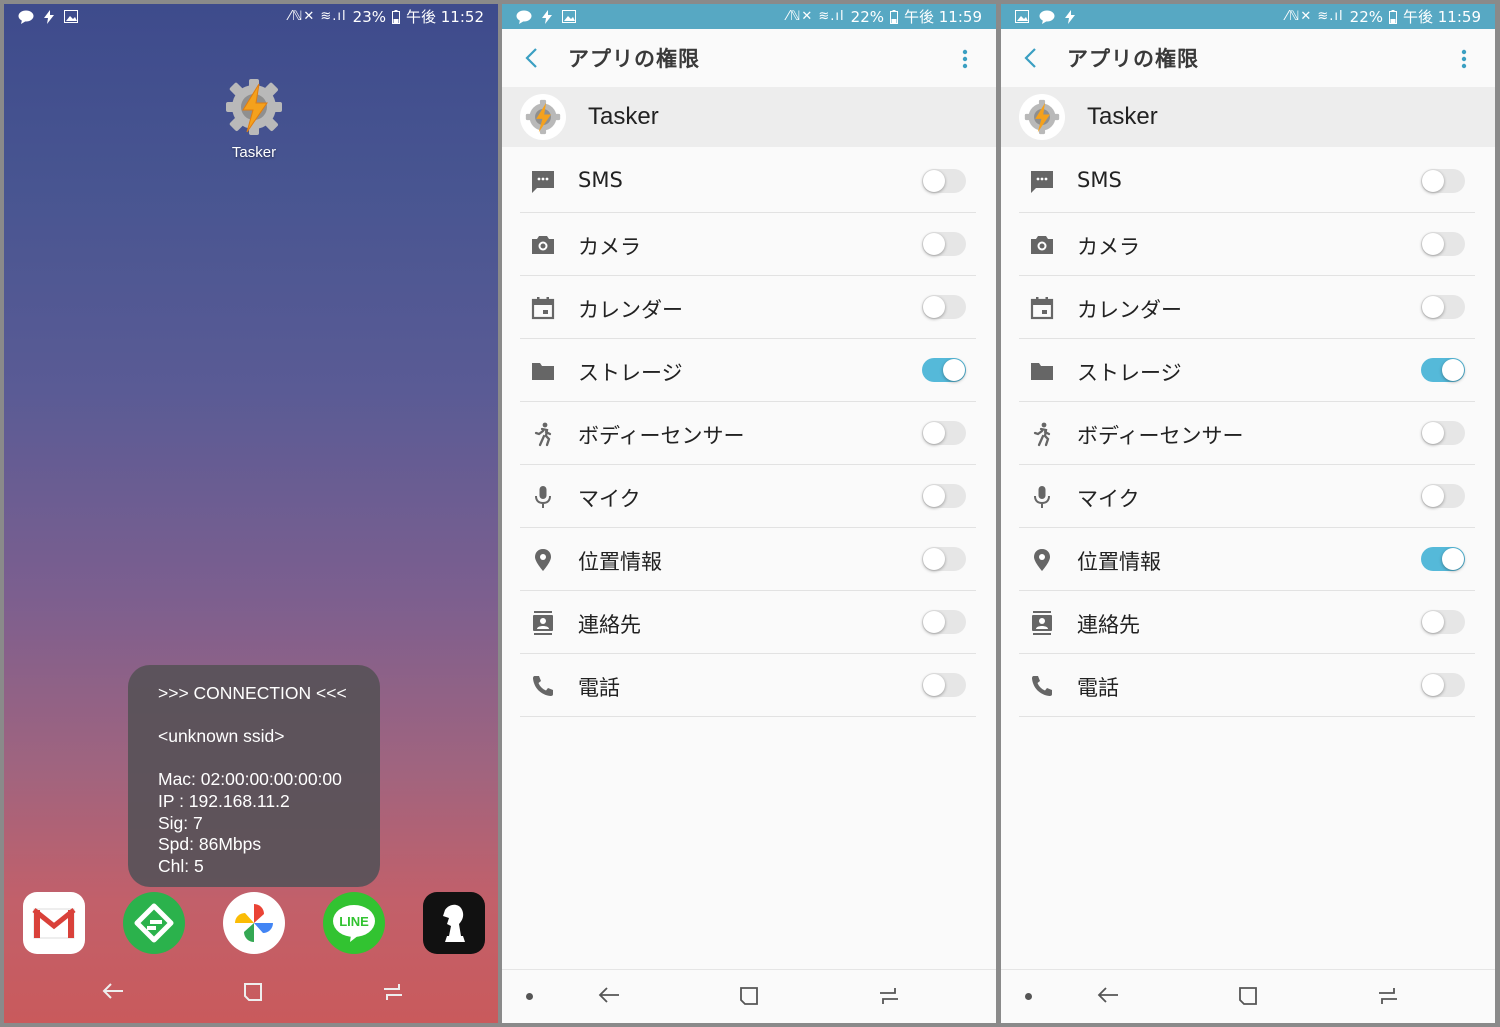  I want to click on app-bar: アプリの権限, so click(1248, 58).